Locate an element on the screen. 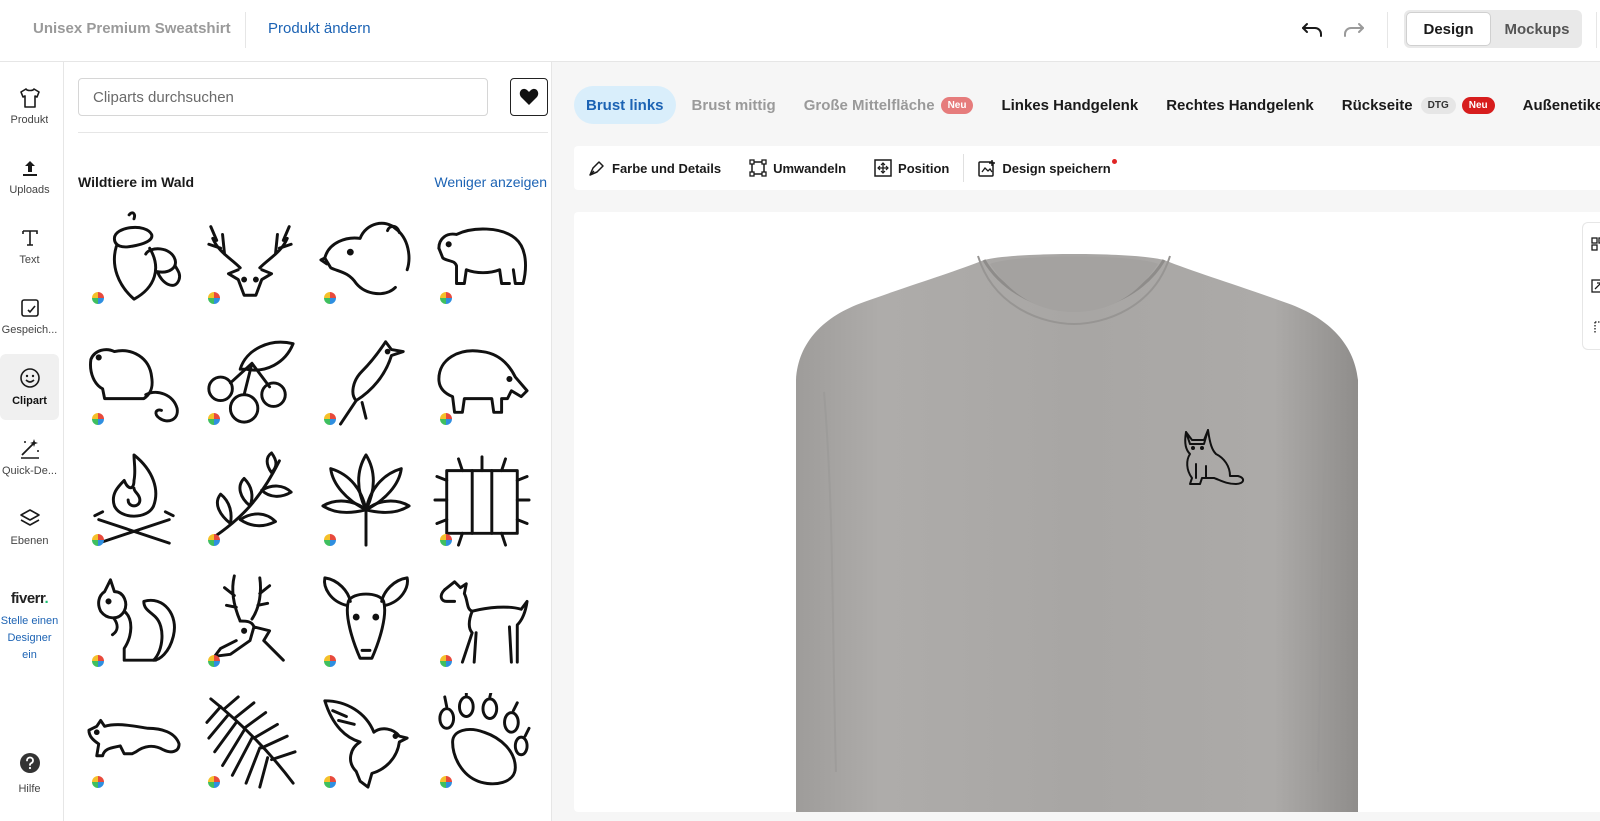 The height and width of the screenshot is (821, 1600). clipart-bear is located at coordinates (482, 258).